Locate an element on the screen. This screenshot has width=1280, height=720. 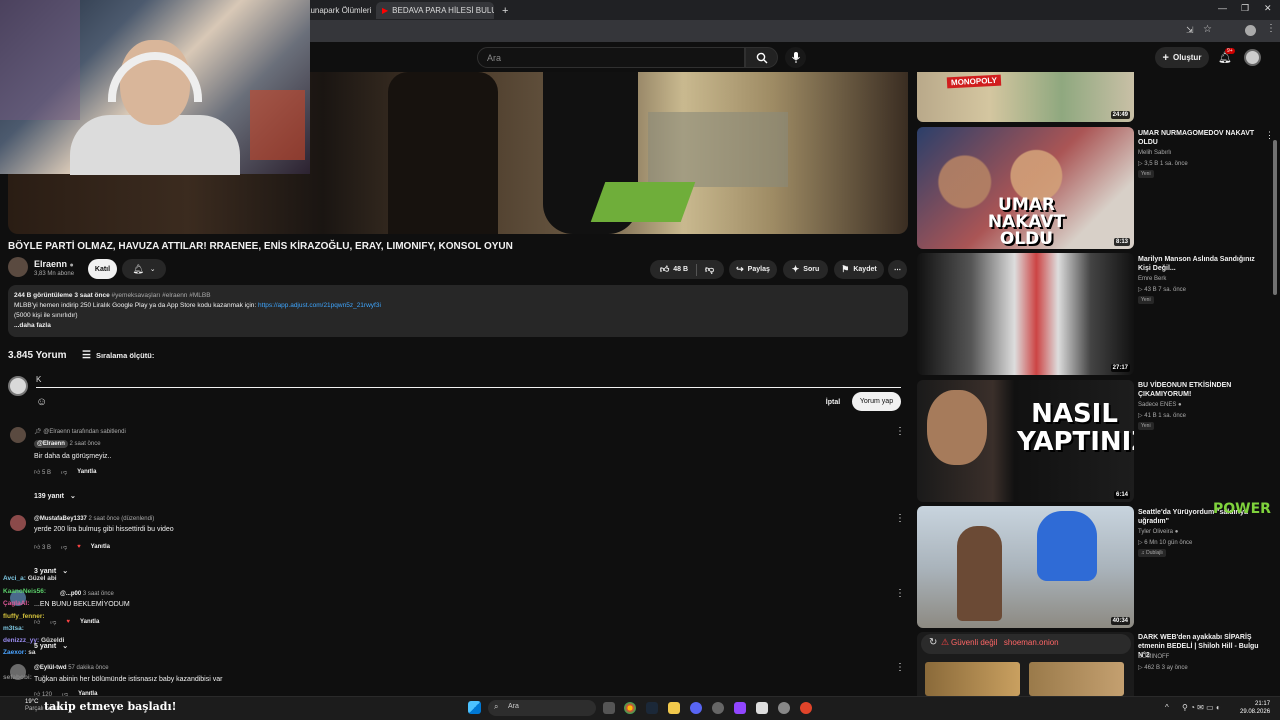
chrome-icon is located at coordinates (630, 708).